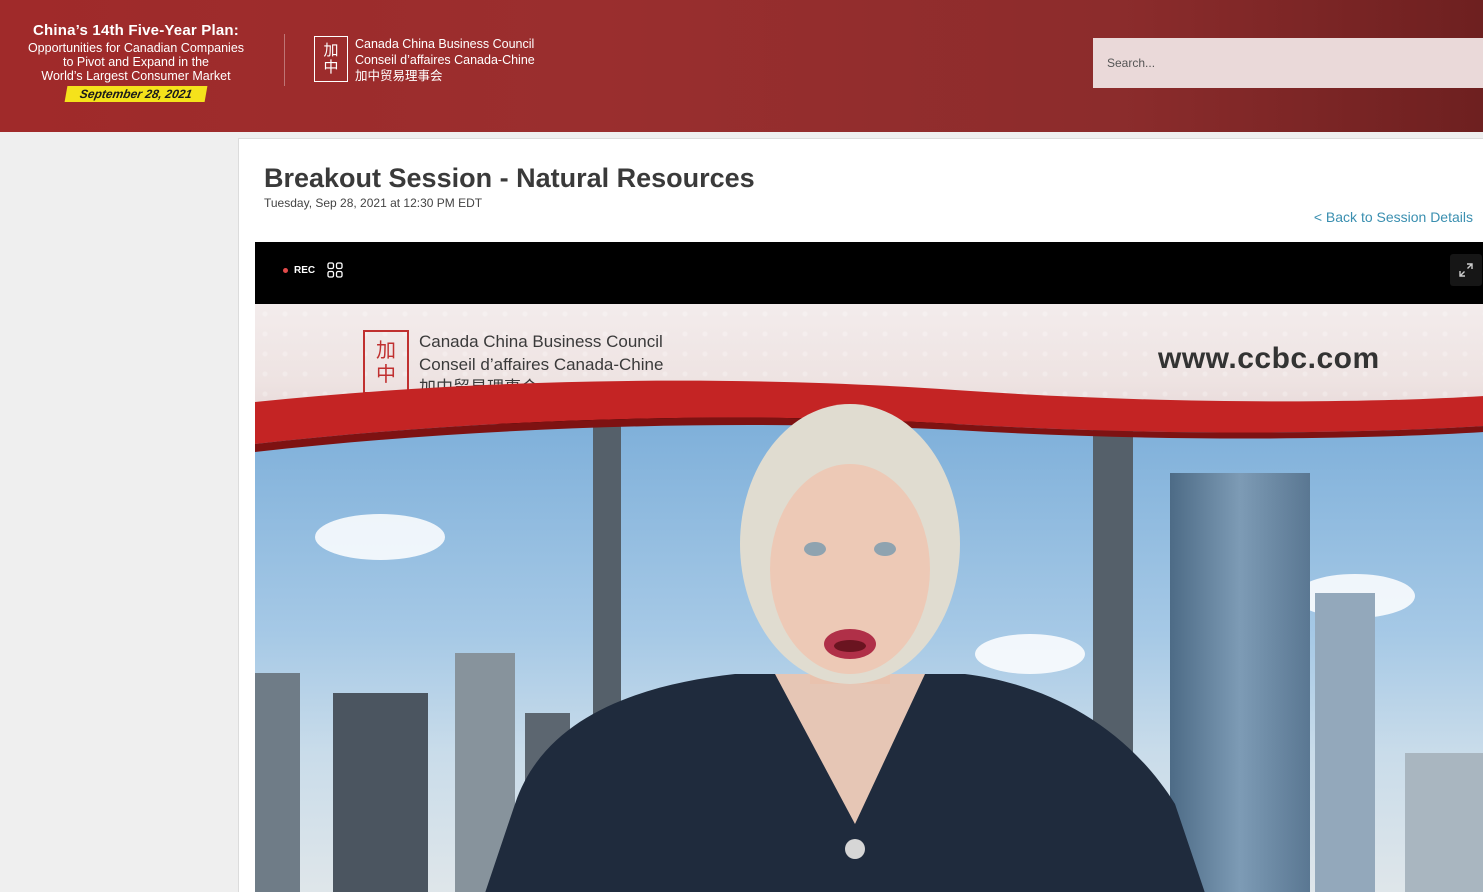 This screenshot has width=1483, height=892. I want to click on recording-indicator: REC, so click(299, 270).